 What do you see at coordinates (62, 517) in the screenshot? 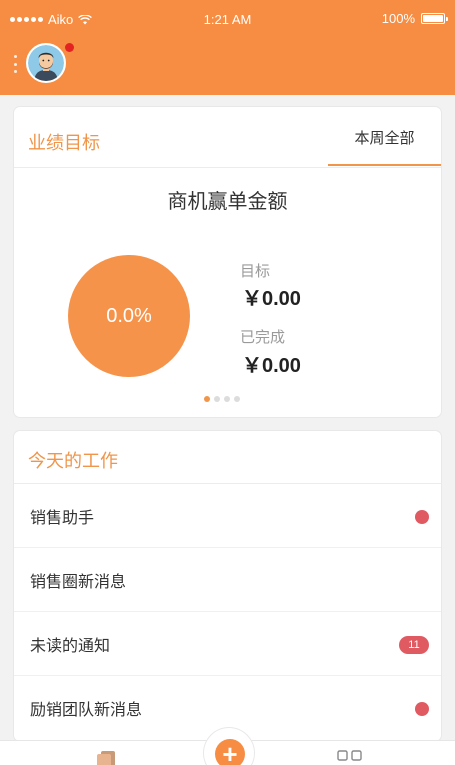
I see `list-item-label: 销售助手` at bounding box center [62, 517].